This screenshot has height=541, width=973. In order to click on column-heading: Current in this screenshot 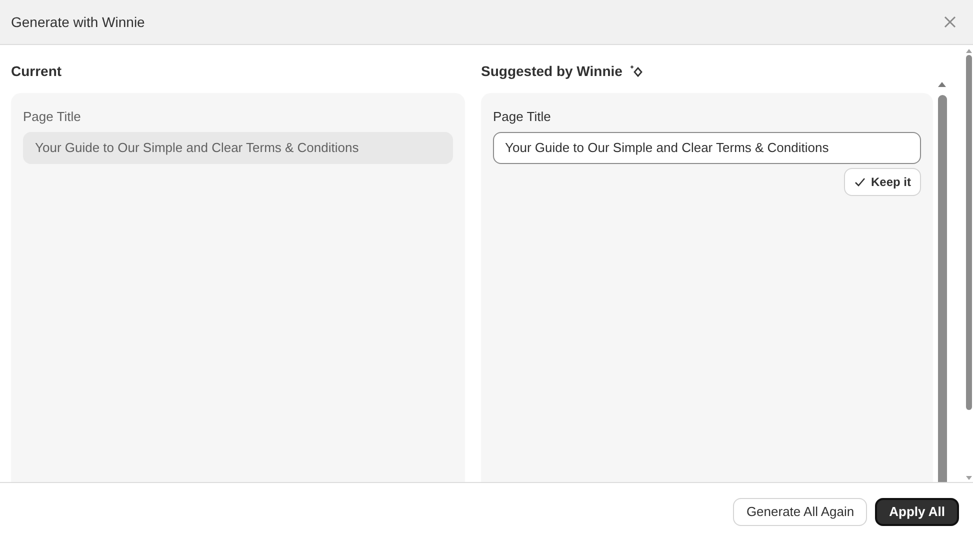, I will do `click(37, 71)`.